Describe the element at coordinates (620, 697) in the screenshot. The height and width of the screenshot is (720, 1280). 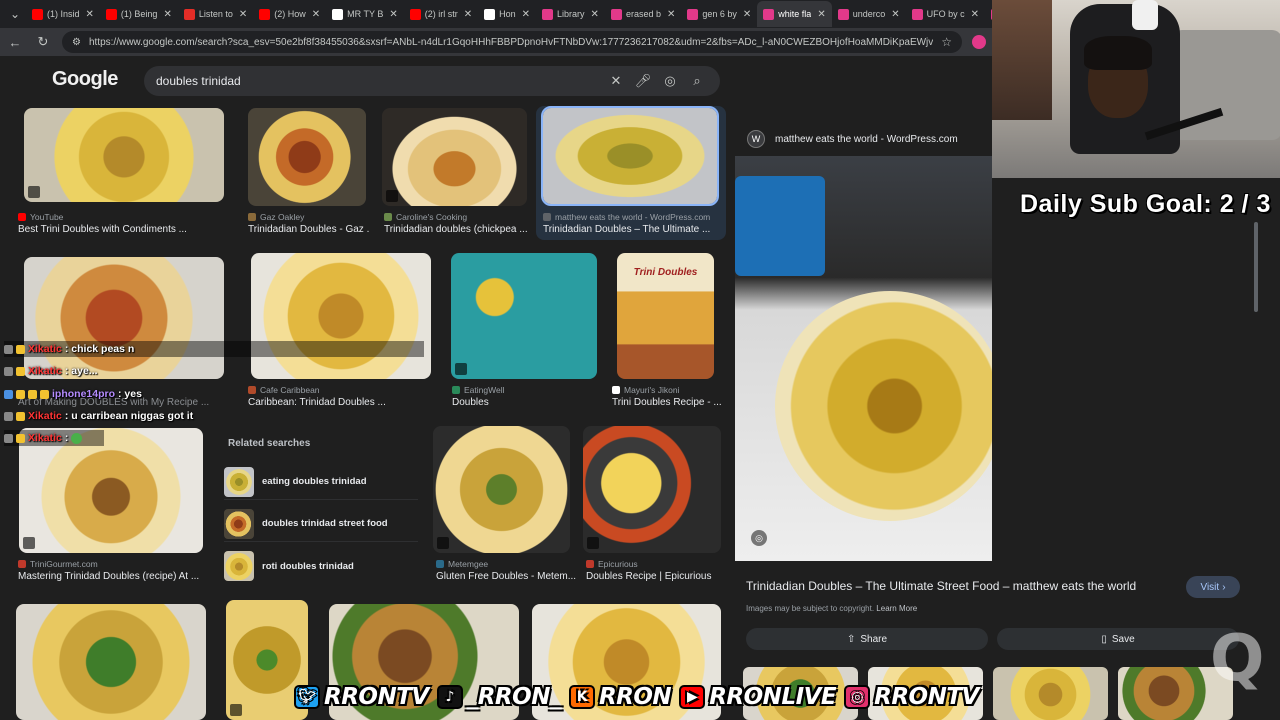
I see `social-kick: K RRON` at that location.